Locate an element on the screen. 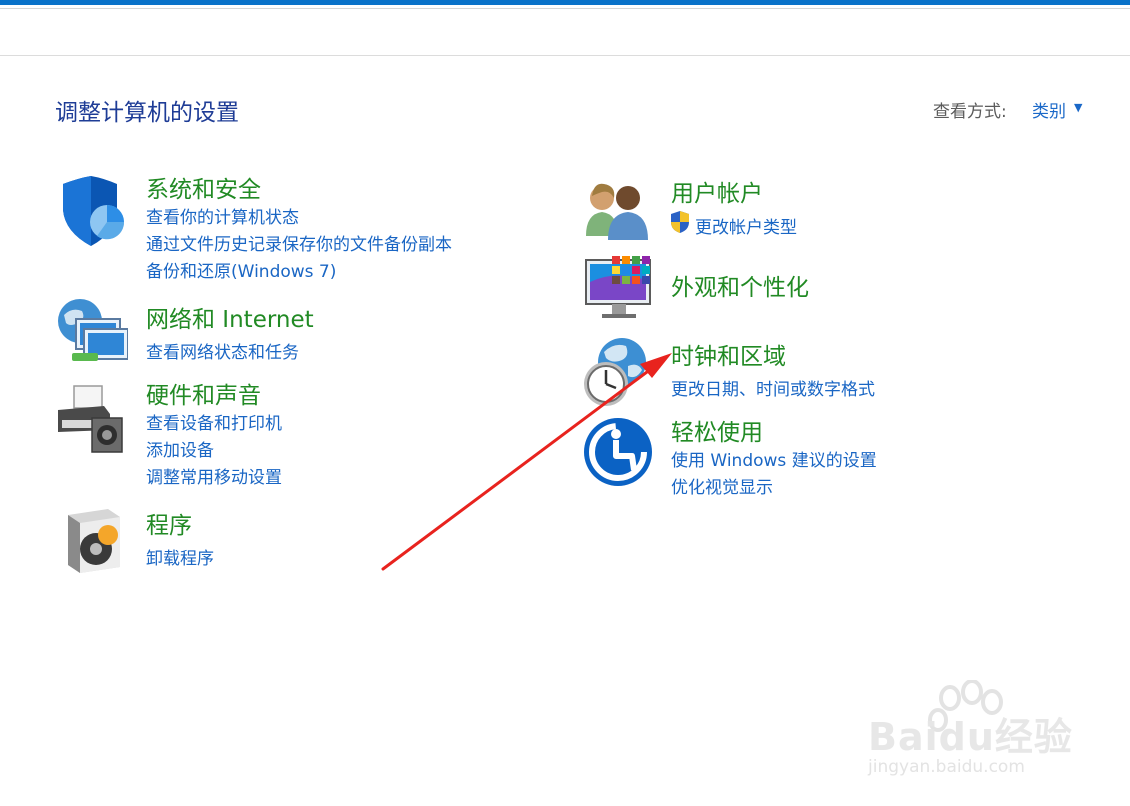 The image size is (1130, 806). category-system-security: 系统和安全 is located at coordinates (203, 187).